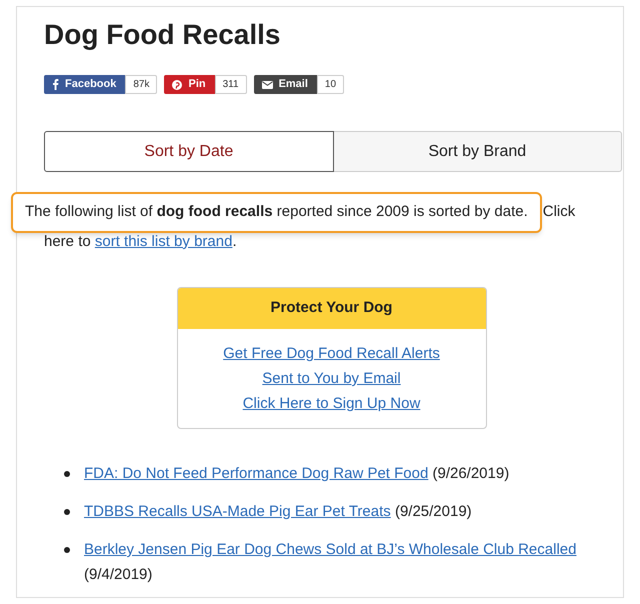 This screenshot has height=604, width=640. I want to click on share-button: Facebook, so click(85, 84).